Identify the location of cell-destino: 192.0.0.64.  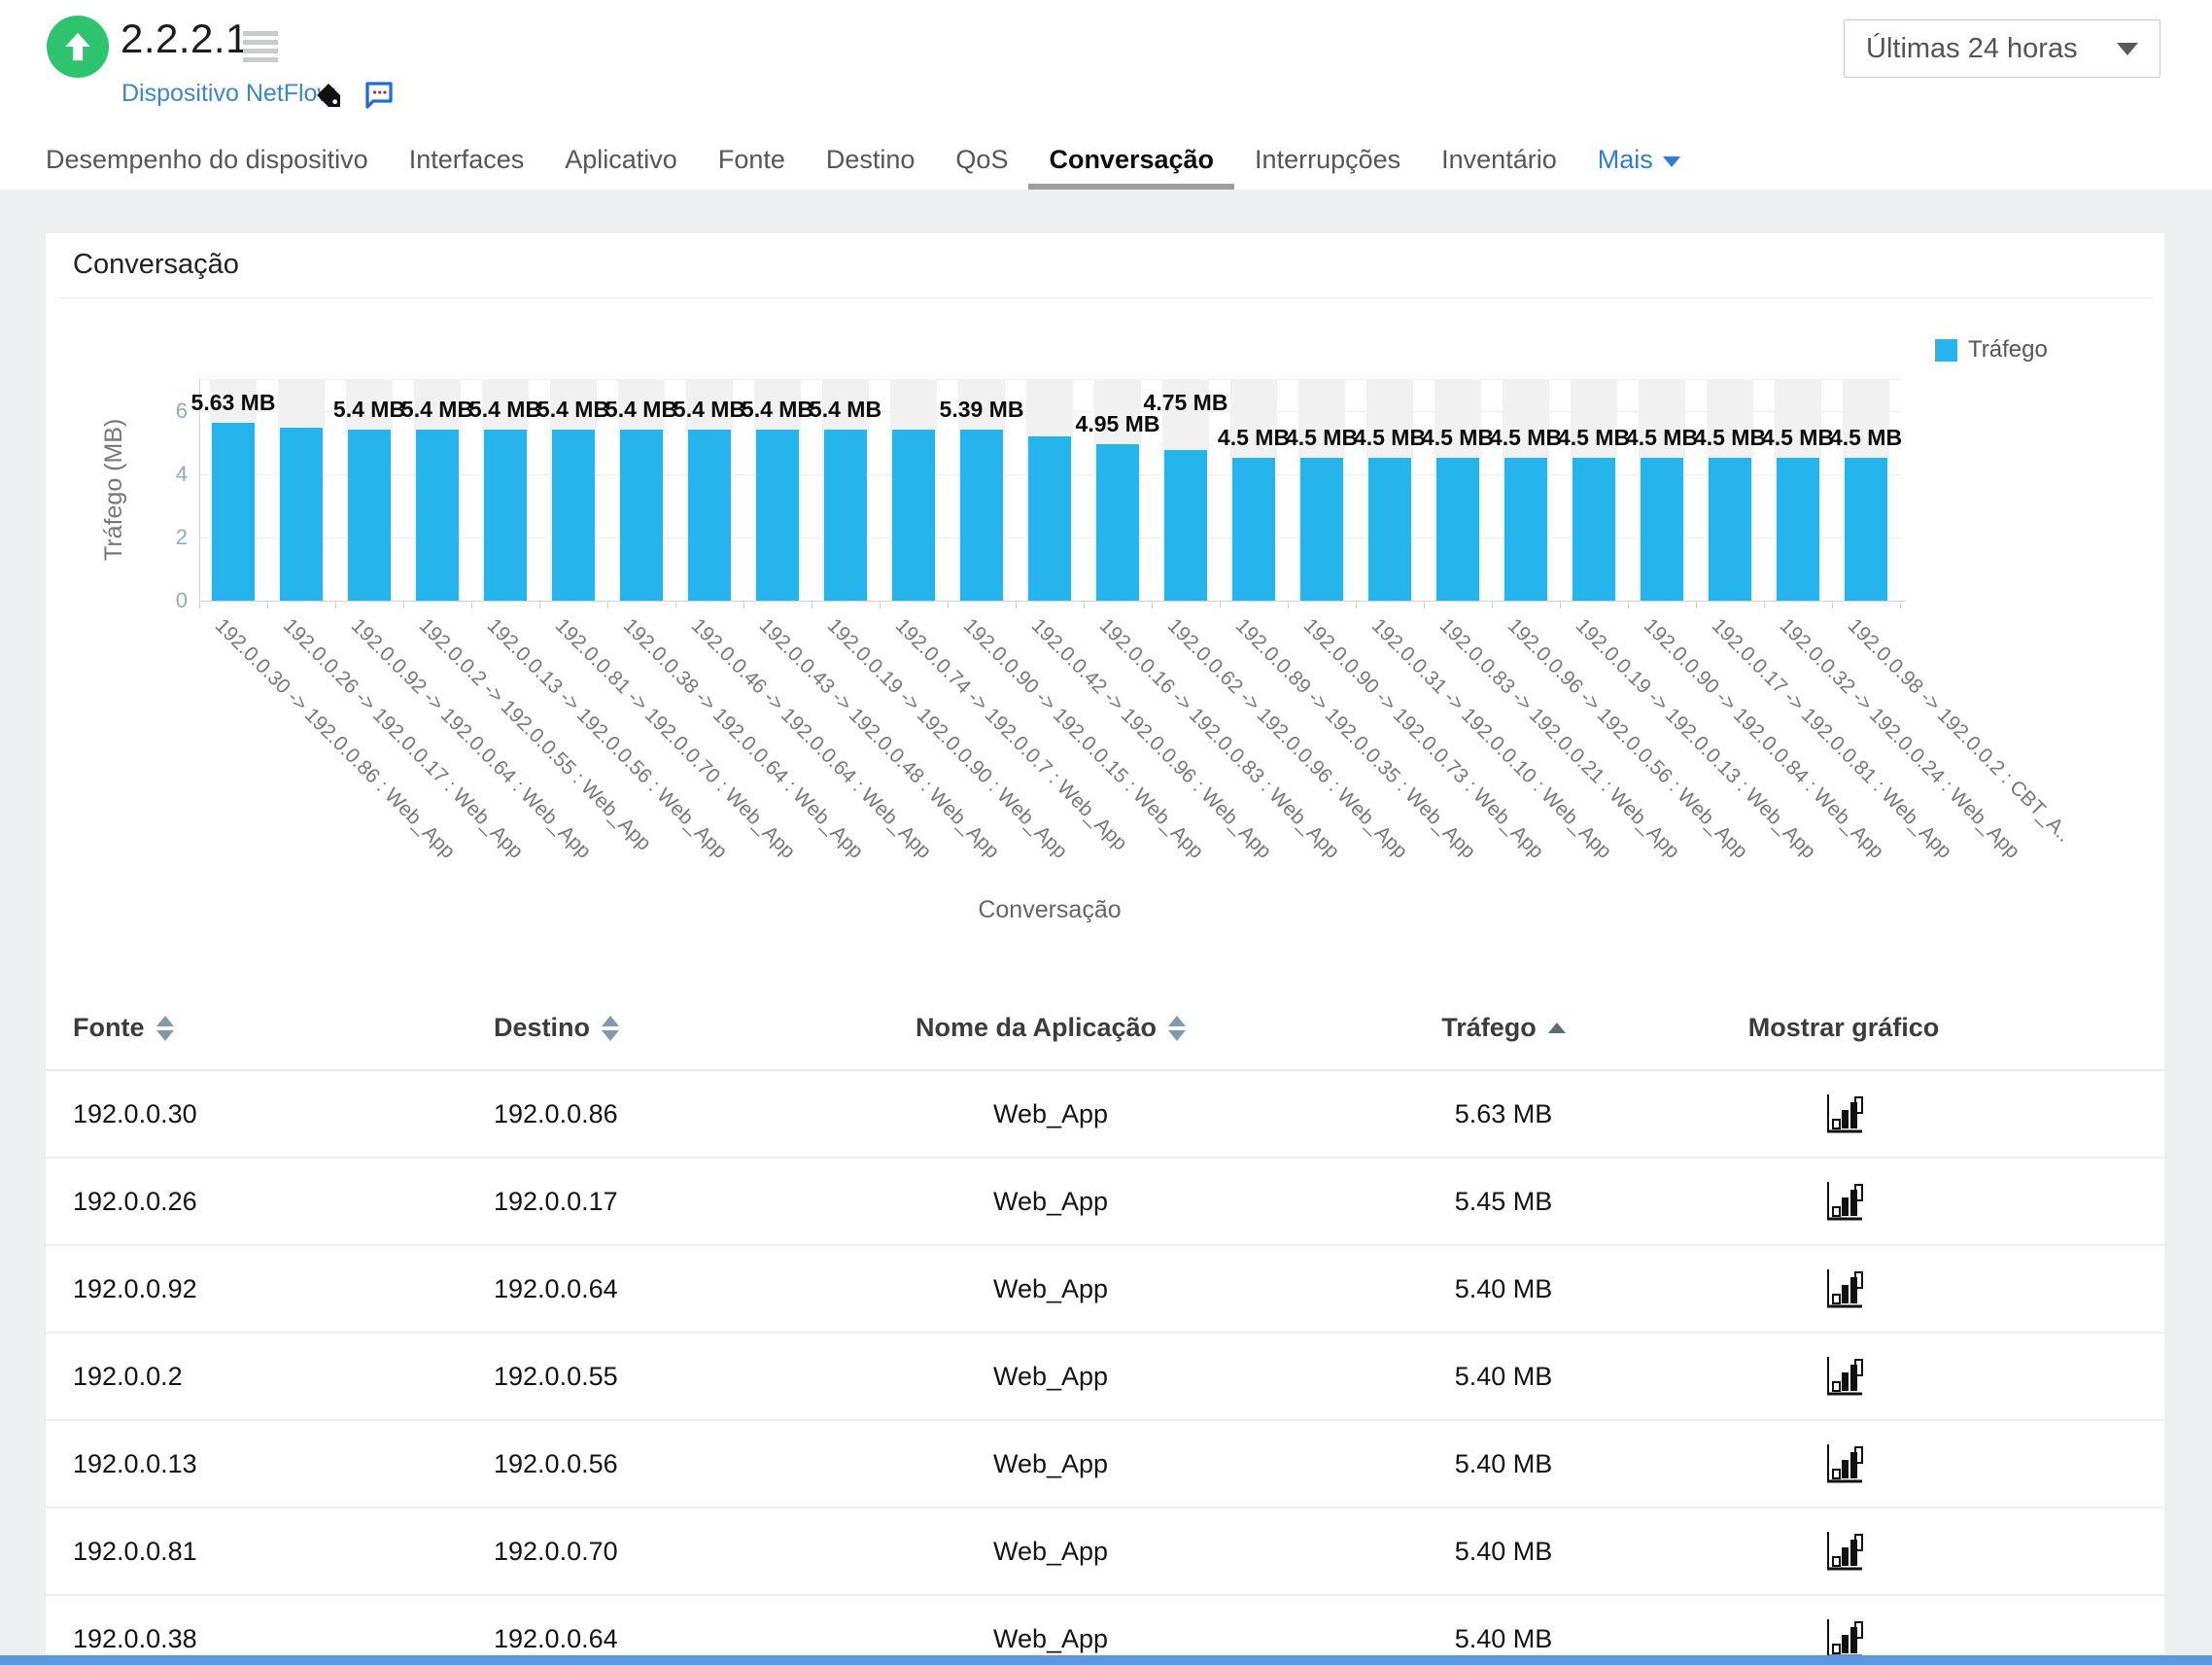
(556, 1288).